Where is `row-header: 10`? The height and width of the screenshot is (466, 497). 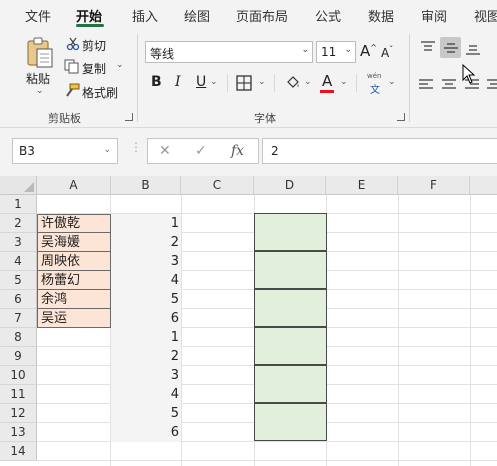 row-header: 10 is located at coordinates (18, 375).